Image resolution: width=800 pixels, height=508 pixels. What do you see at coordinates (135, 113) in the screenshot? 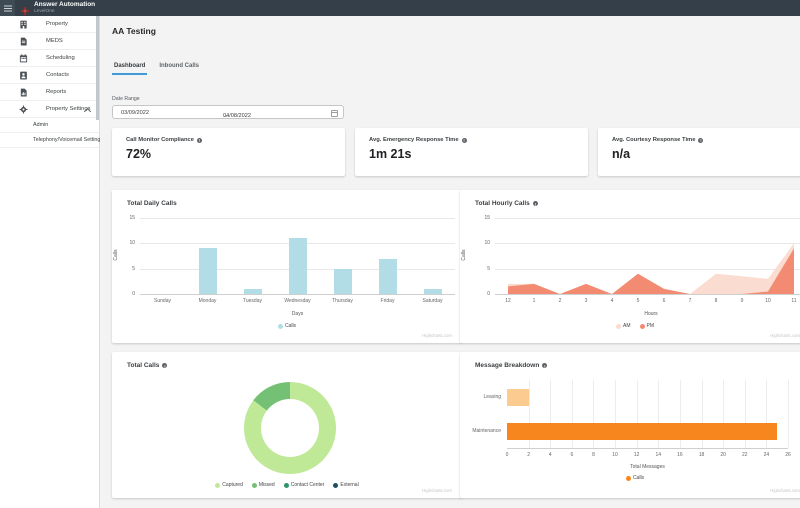
I see `start-date-value: 03/09/2022` at bounding box center [135, 113].